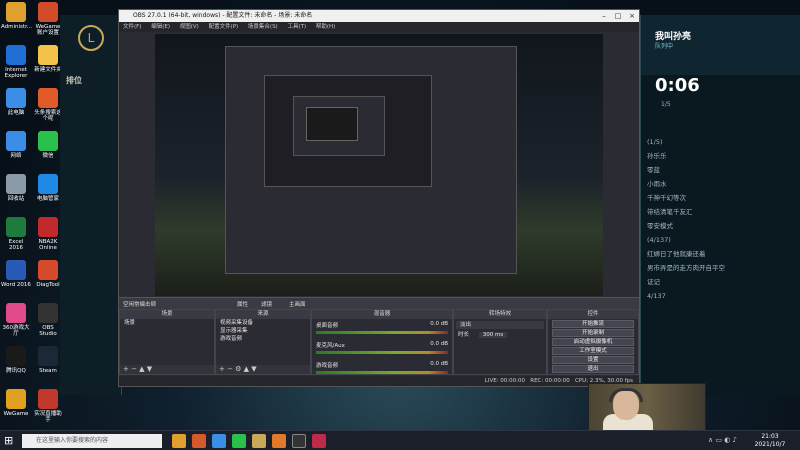 The image size is (800, 450). Describe the element at coordinates (16, 371) in the screenshot. I see `desktop-icon-label: 腾讯QQ` at that location.